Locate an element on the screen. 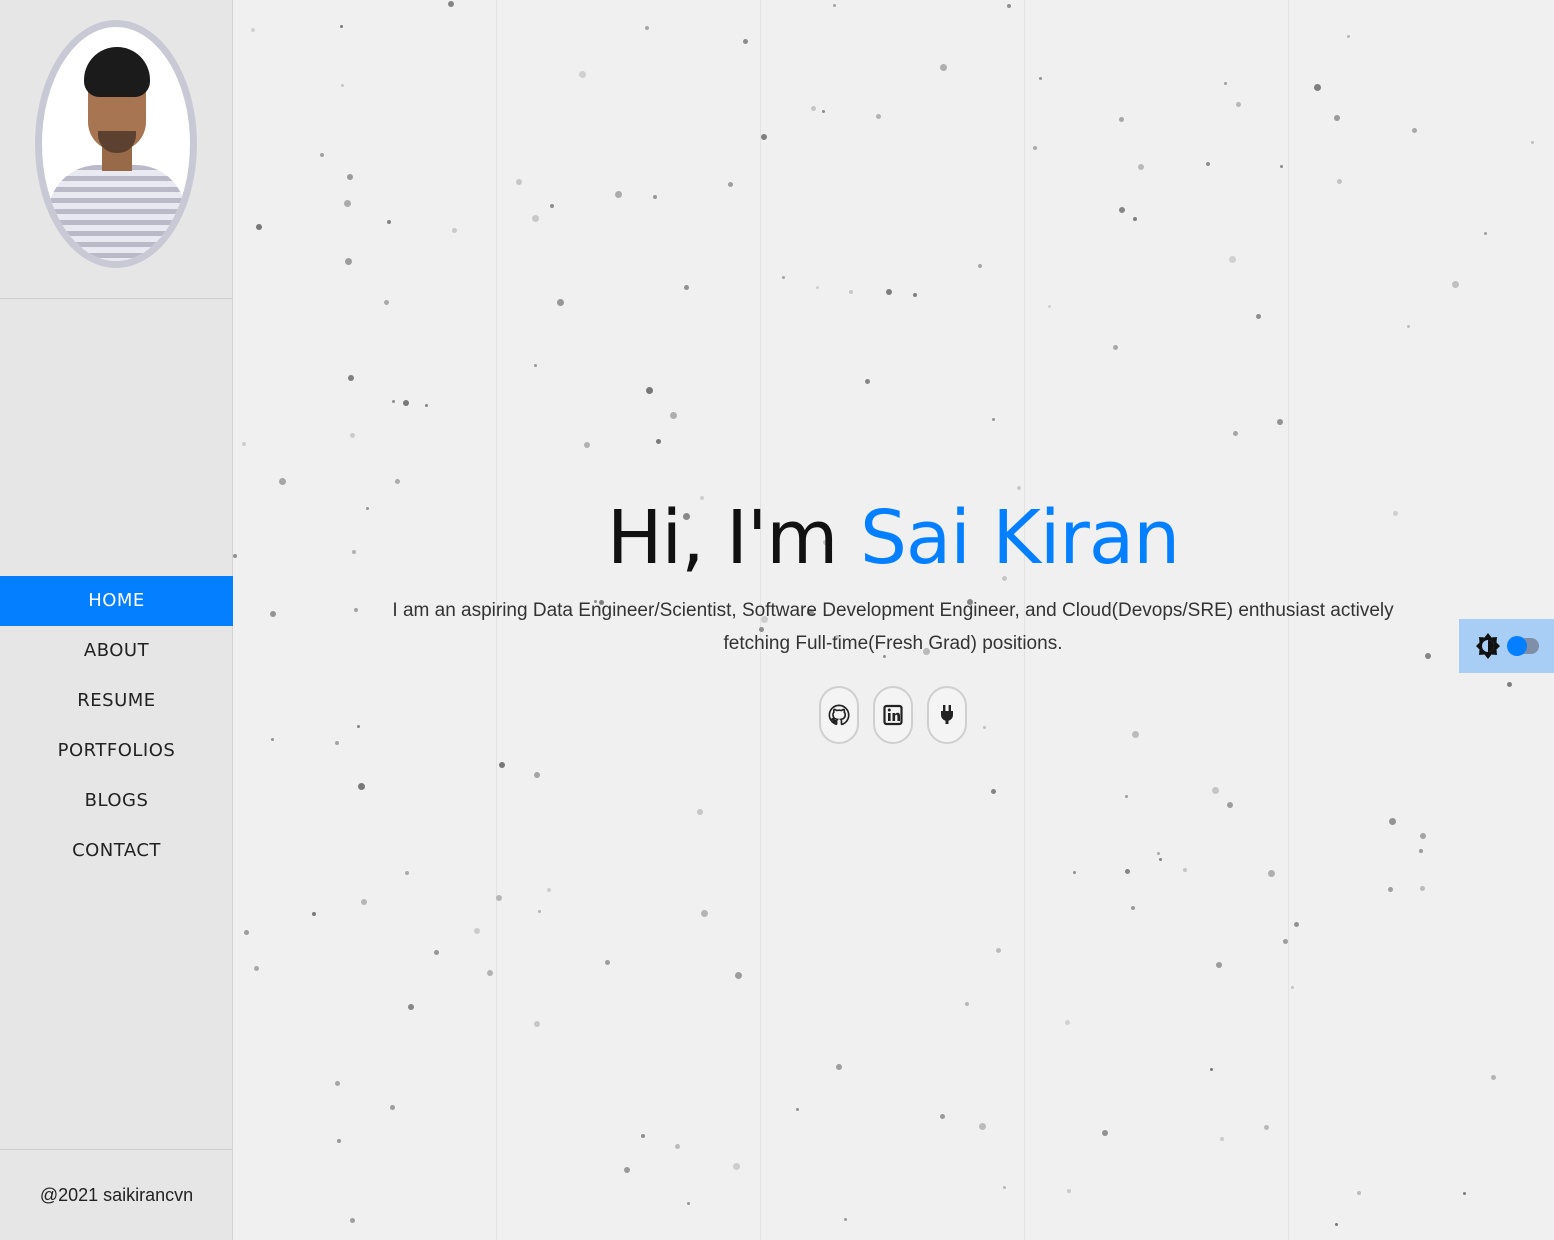 Image resolution: width=1554 pixels, height=1240 pixels. github-link is located at coordinates (839, 715).